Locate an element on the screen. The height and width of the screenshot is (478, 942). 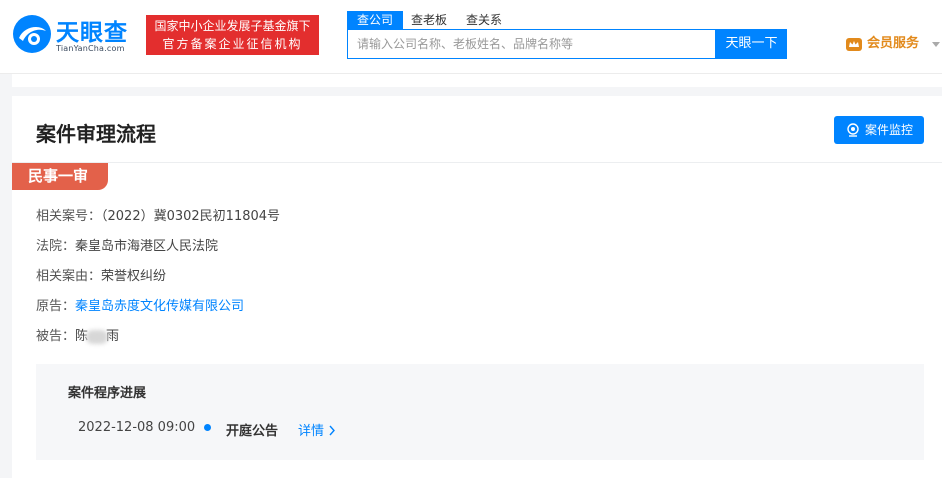
plaintiff-label: 原告： is located at coordinates (56, 306).